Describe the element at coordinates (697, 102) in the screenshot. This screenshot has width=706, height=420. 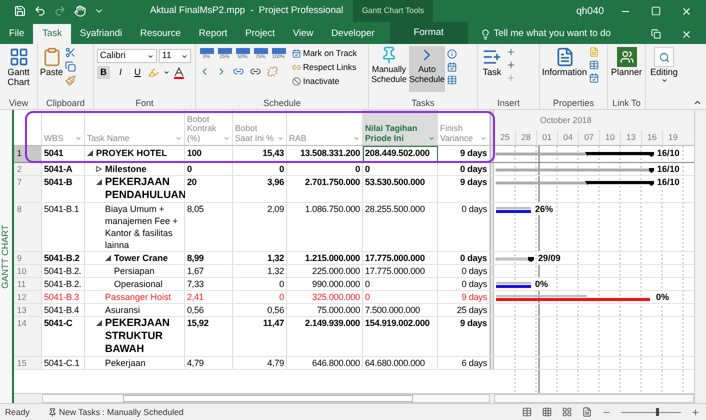
I see `collapse-ribbon-icon` at that location.